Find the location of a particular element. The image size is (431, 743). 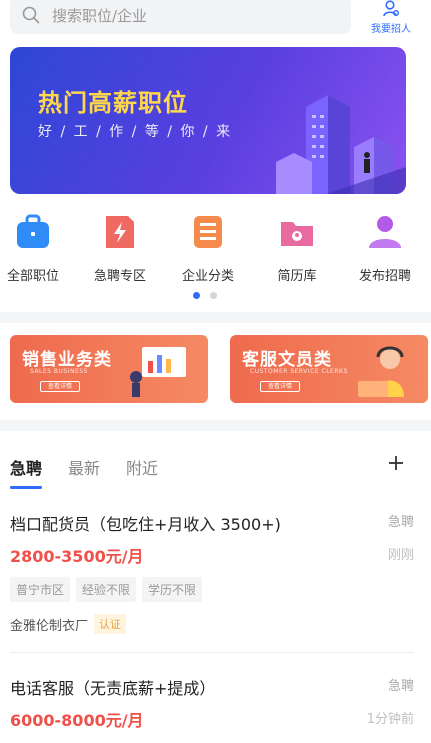

promo-card-customer-service: 客服文员类 CUSTOMER SERVICE CLERKS 查看详情 is located at coordinates (329, 369).